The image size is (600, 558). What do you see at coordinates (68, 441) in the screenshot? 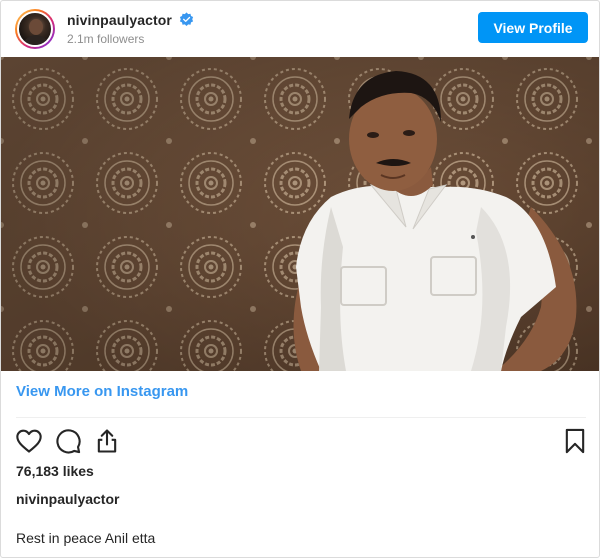
I see `comment-icon` at bounding box center [68, 441].